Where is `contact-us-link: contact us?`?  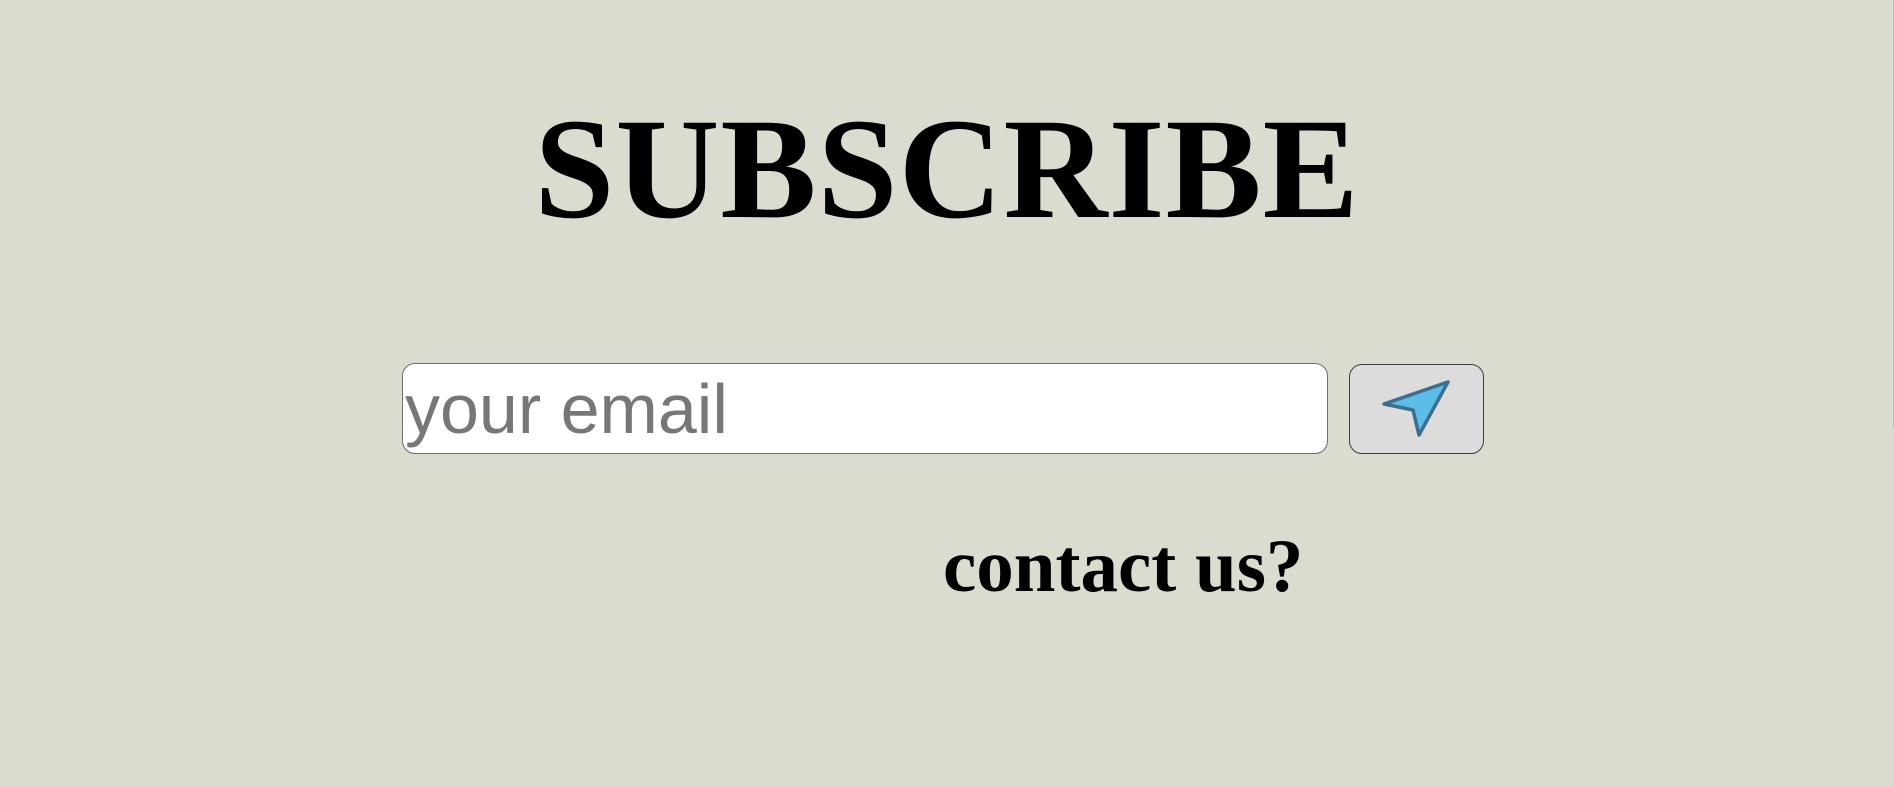 contact-us-link: contact us? is located at coordinates (1123, 567).